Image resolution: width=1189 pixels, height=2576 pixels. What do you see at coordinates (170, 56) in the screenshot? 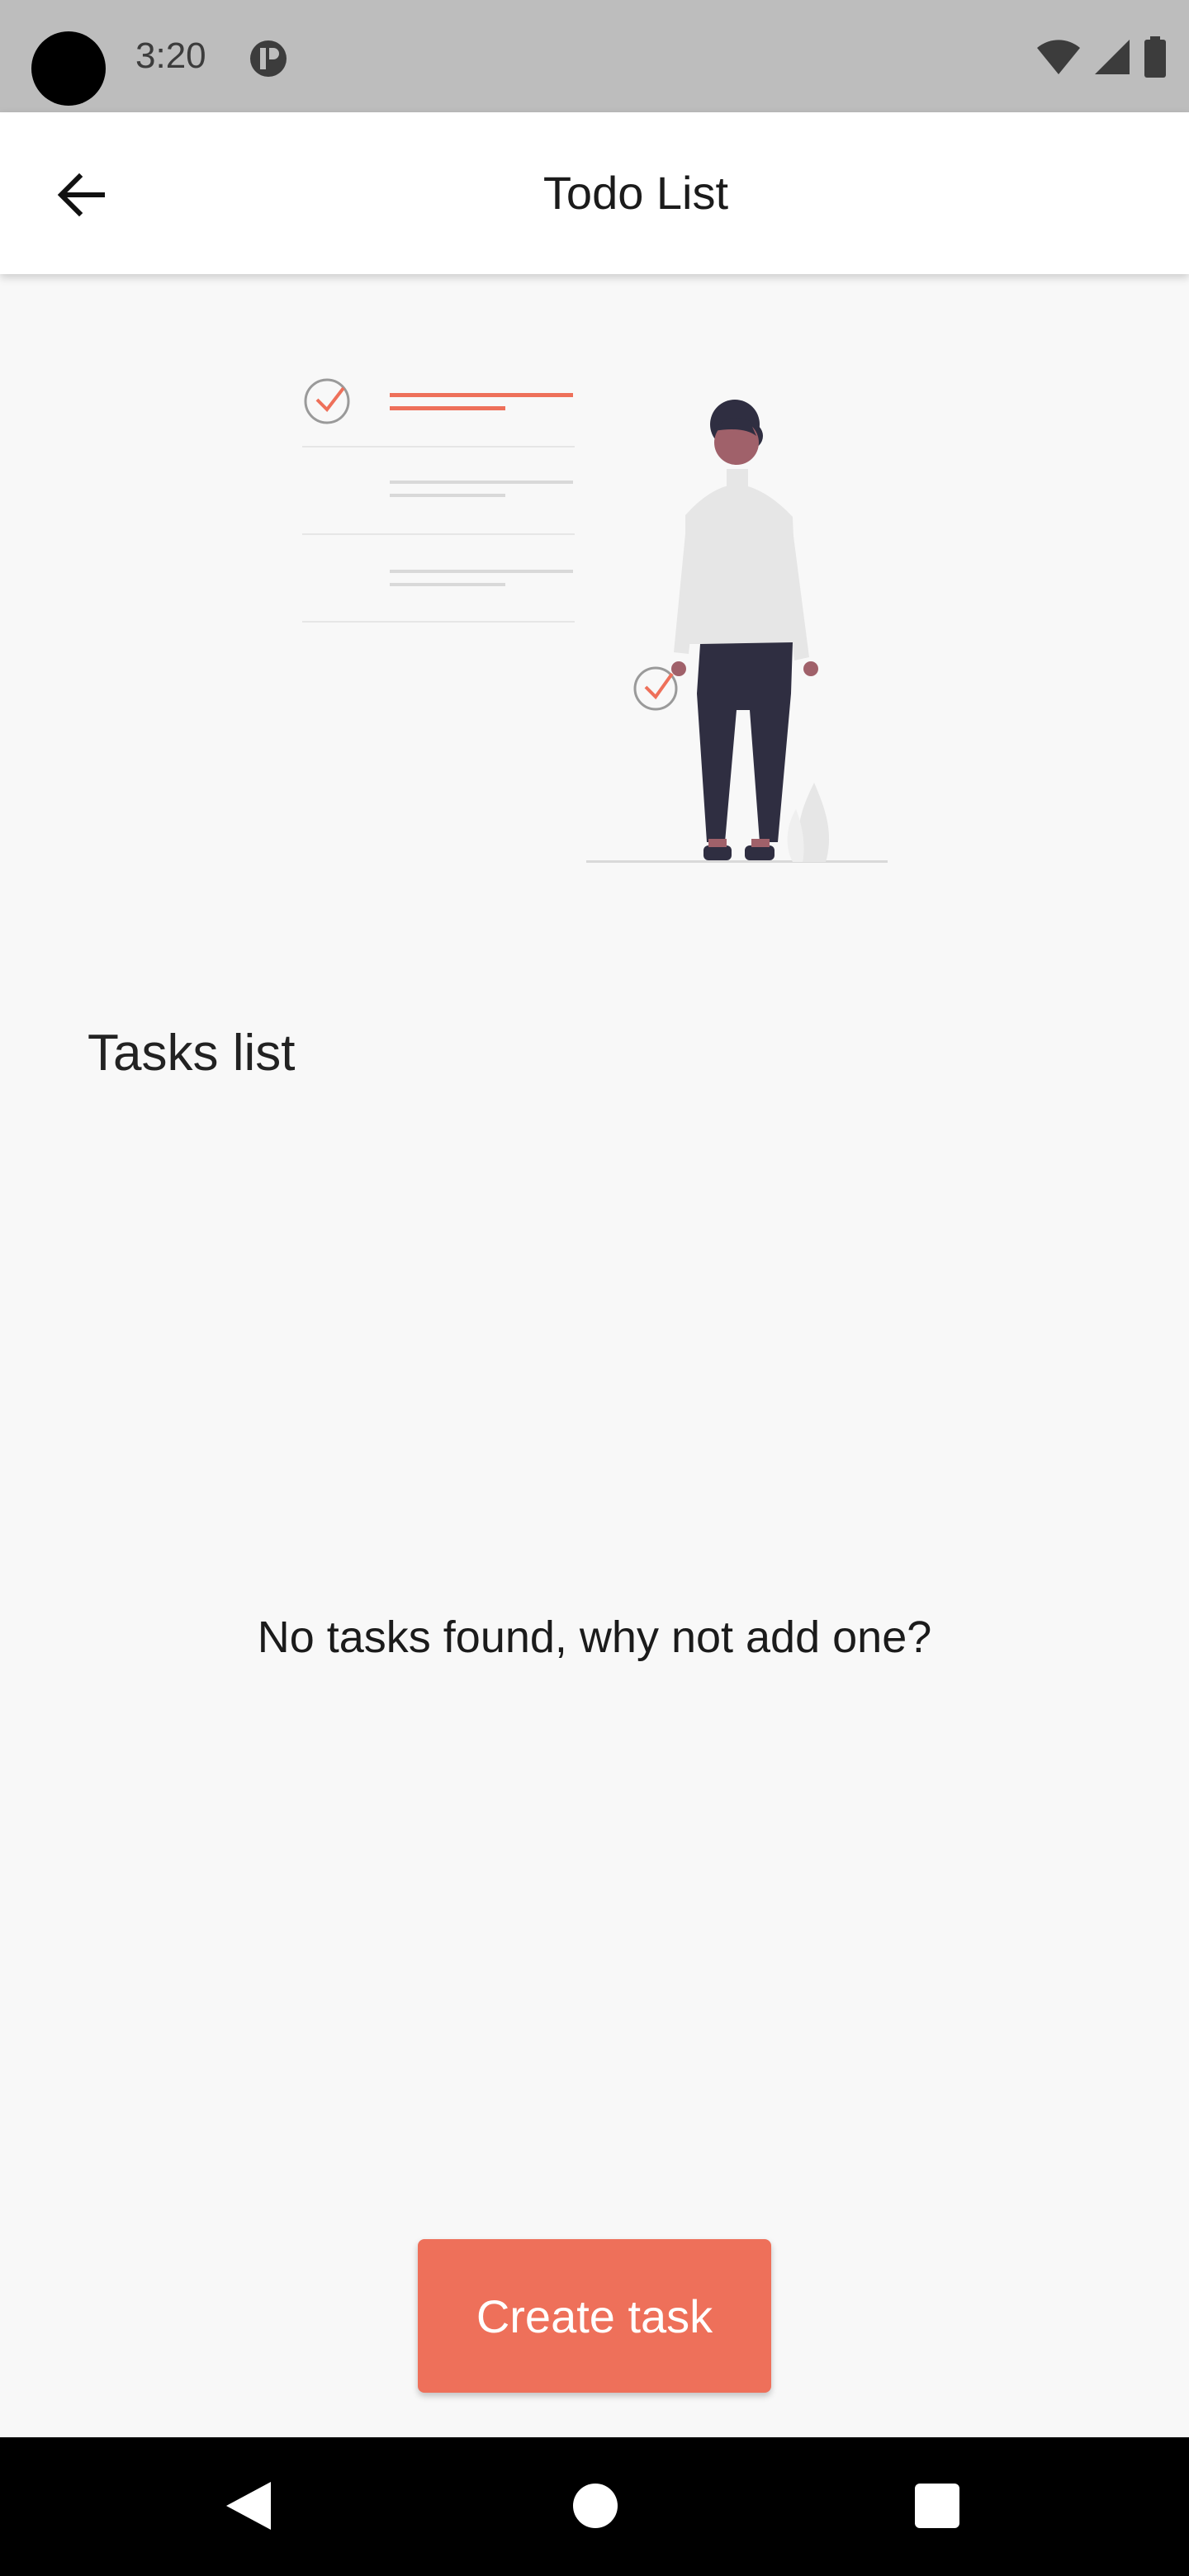
I see `status-time: 3:20` at bounding box center [170, 56].